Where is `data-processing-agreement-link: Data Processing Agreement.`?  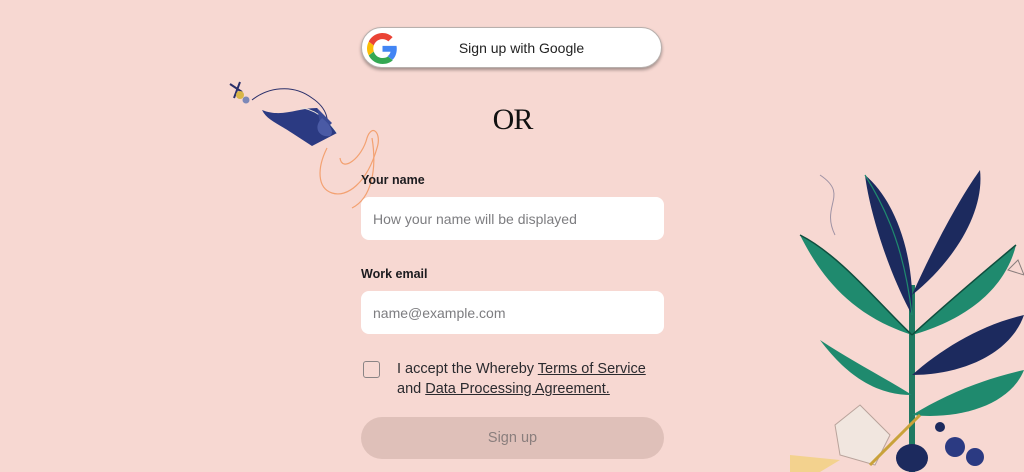 data-processing-agreement-link: Data Processing Agreement. is located at coordinates (517, 389).